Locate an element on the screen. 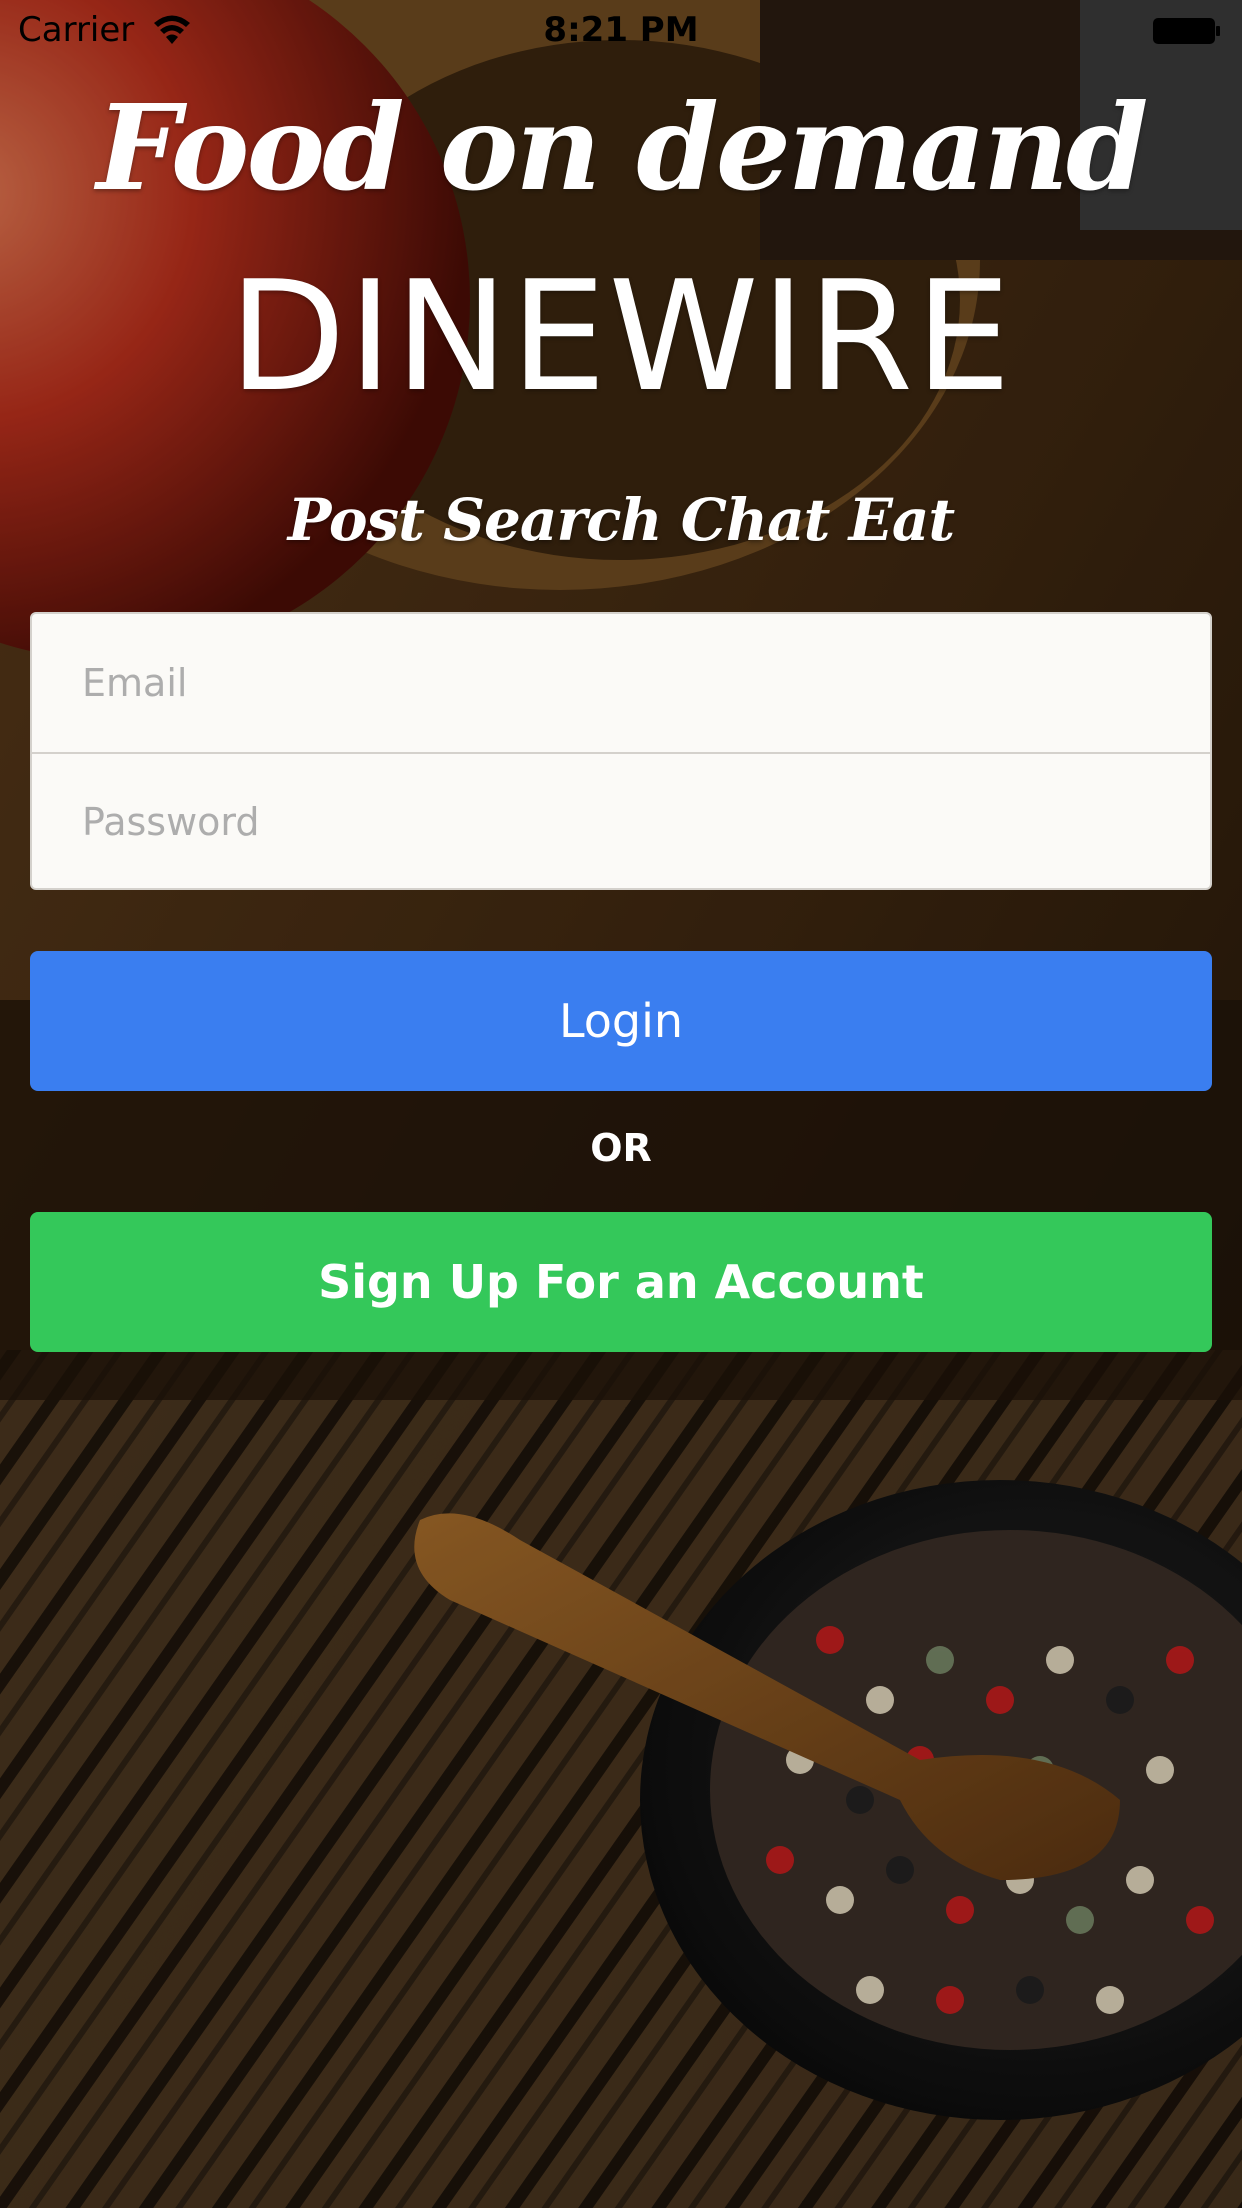 This screenshot has height=2208, width=1242. password-field-container is located at coordinates (621, 820).